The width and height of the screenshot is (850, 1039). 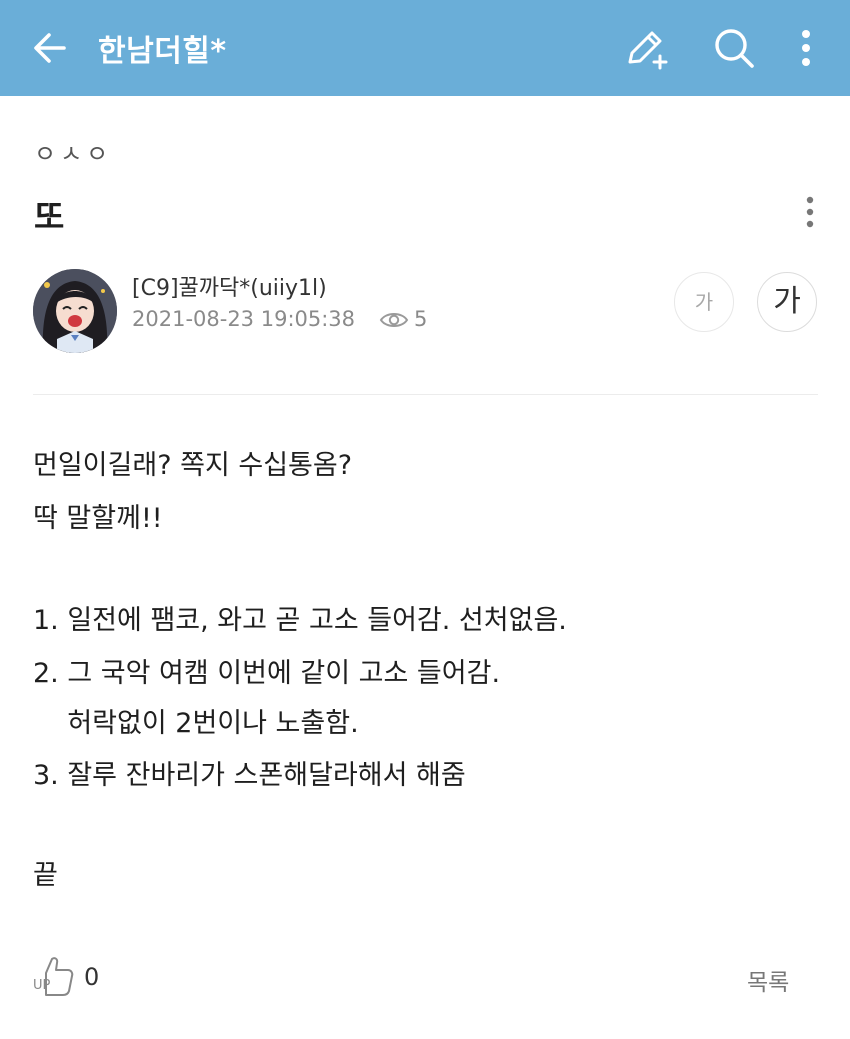 I want to click on font-size-decrease-button: 가, so click(x=704, y=302).